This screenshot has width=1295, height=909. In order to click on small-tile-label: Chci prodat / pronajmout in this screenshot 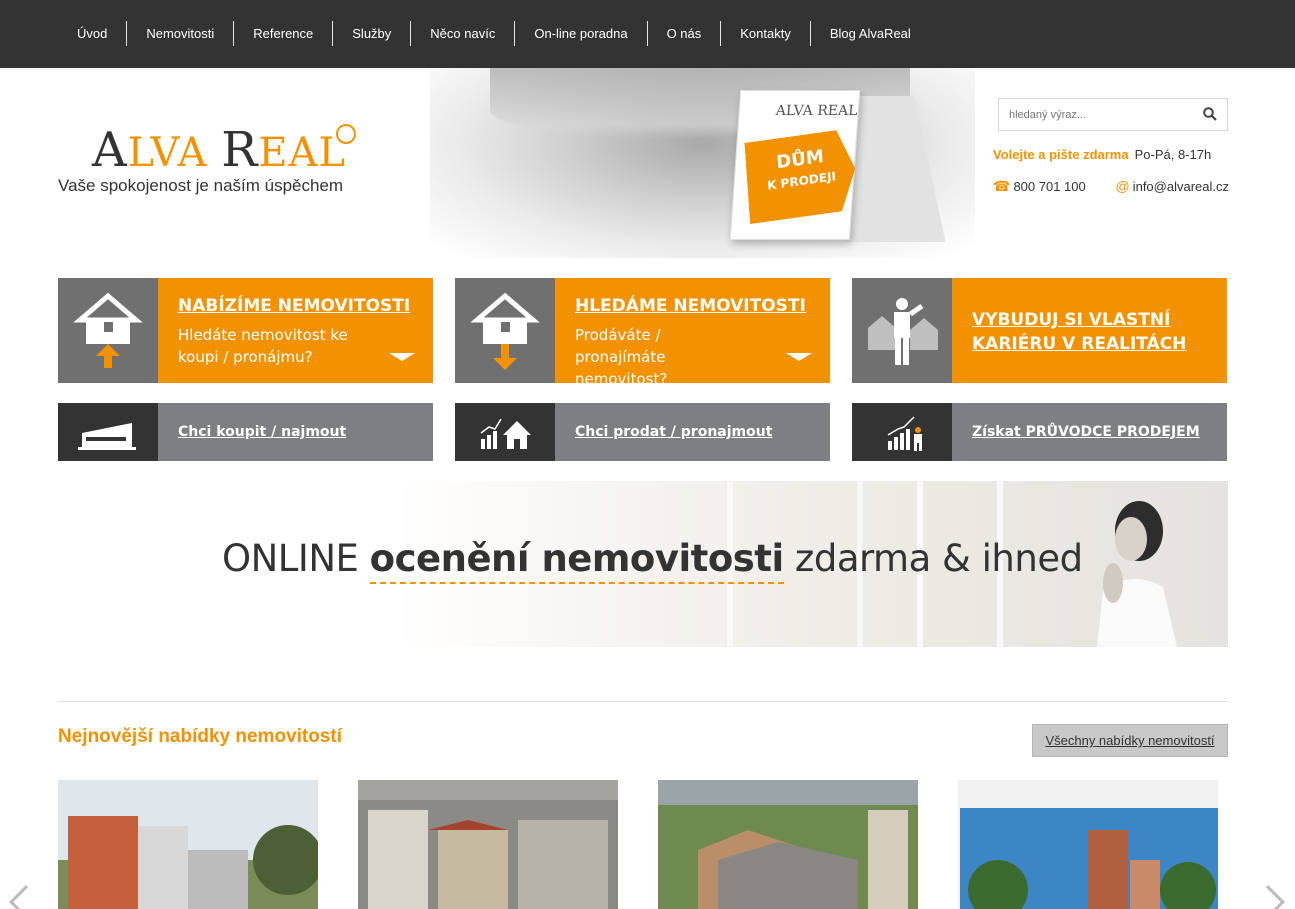, I will do `click(692, 432)`.